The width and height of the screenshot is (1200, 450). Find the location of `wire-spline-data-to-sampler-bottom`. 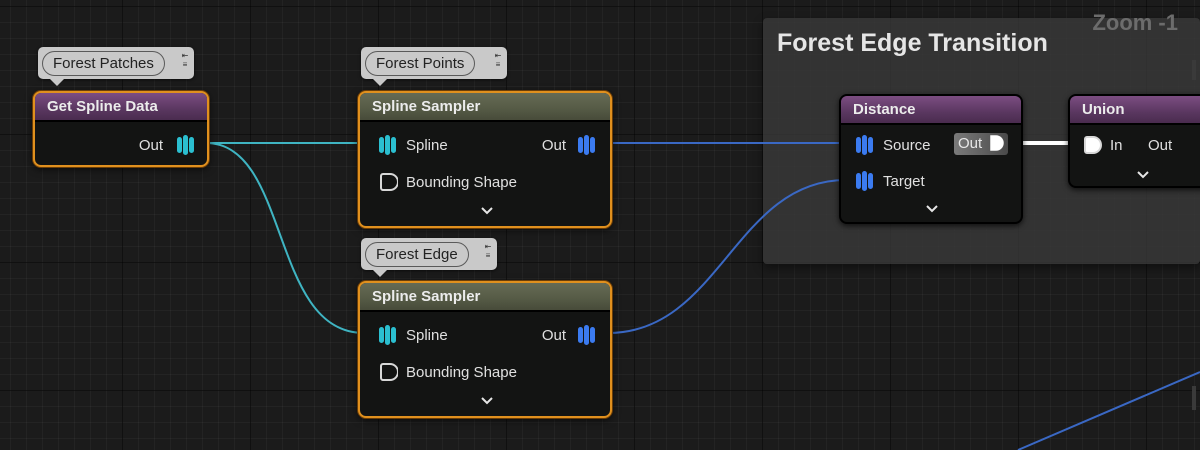

wire-spline-data-to-sampler-bottom is located at coordinates (285, 238).